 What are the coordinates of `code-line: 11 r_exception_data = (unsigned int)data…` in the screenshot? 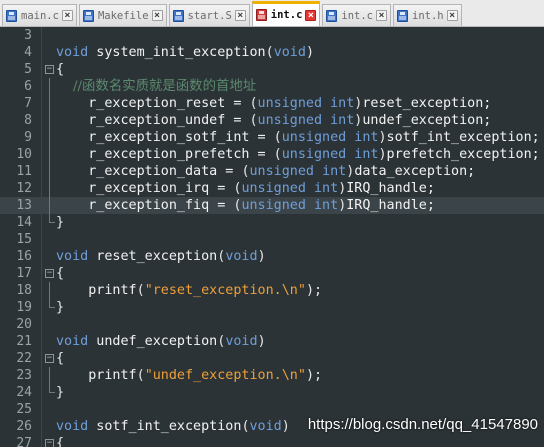 It's located at (272, 171).